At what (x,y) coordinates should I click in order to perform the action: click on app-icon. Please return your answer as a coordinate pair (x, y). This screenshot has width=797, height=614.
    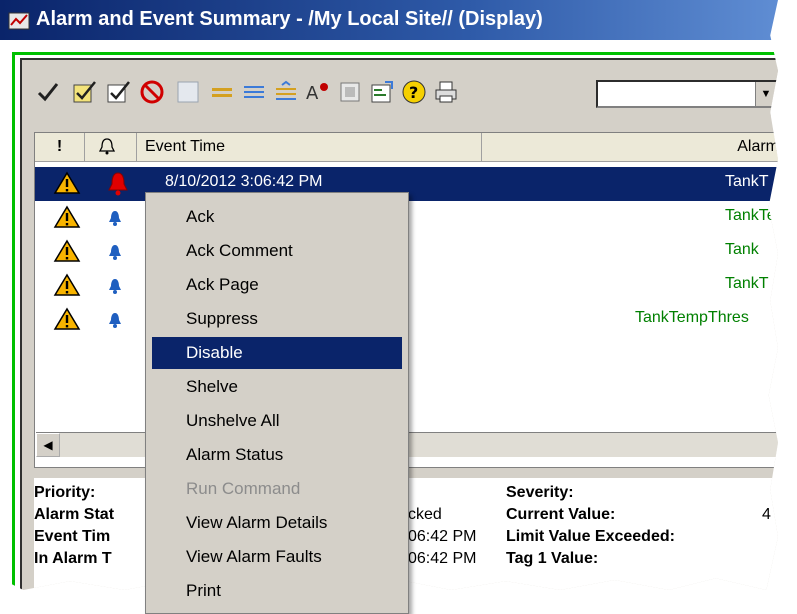
    Looking at the image, I should click on (19, 21).